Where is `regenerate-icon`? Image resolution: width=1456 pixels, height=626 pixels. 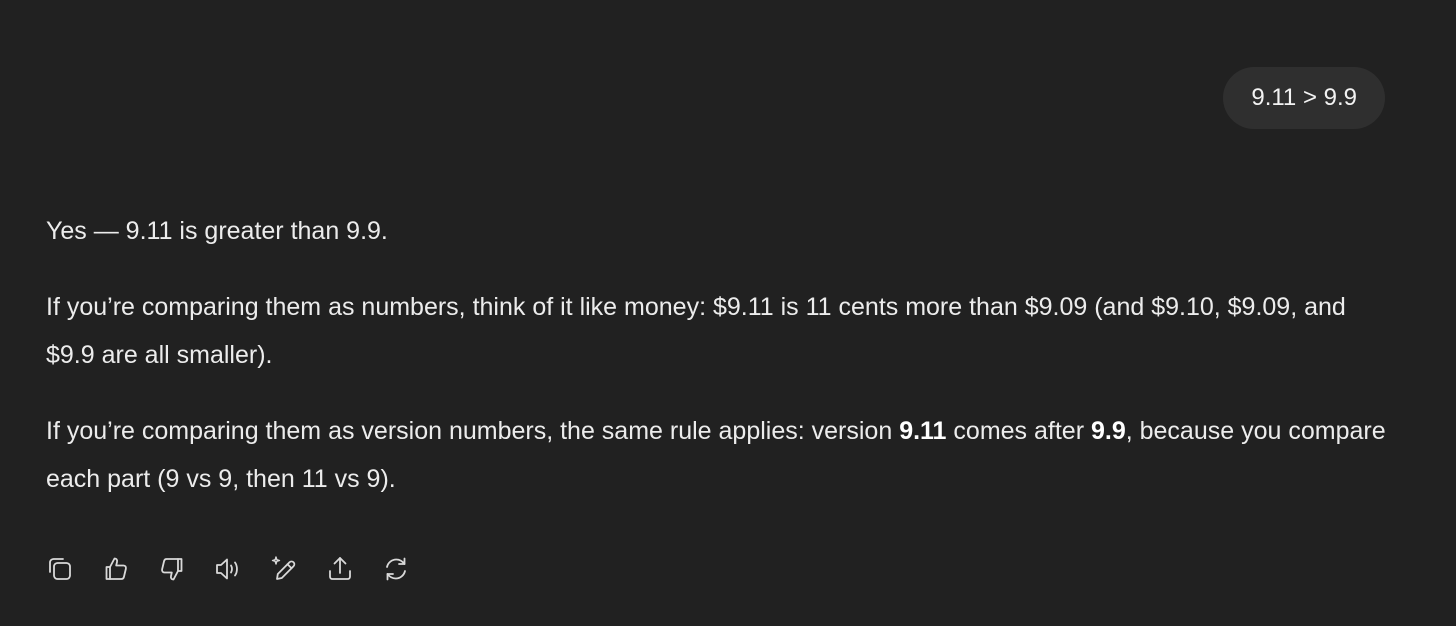 regenerate-icon is located at coordinates (396, 569).